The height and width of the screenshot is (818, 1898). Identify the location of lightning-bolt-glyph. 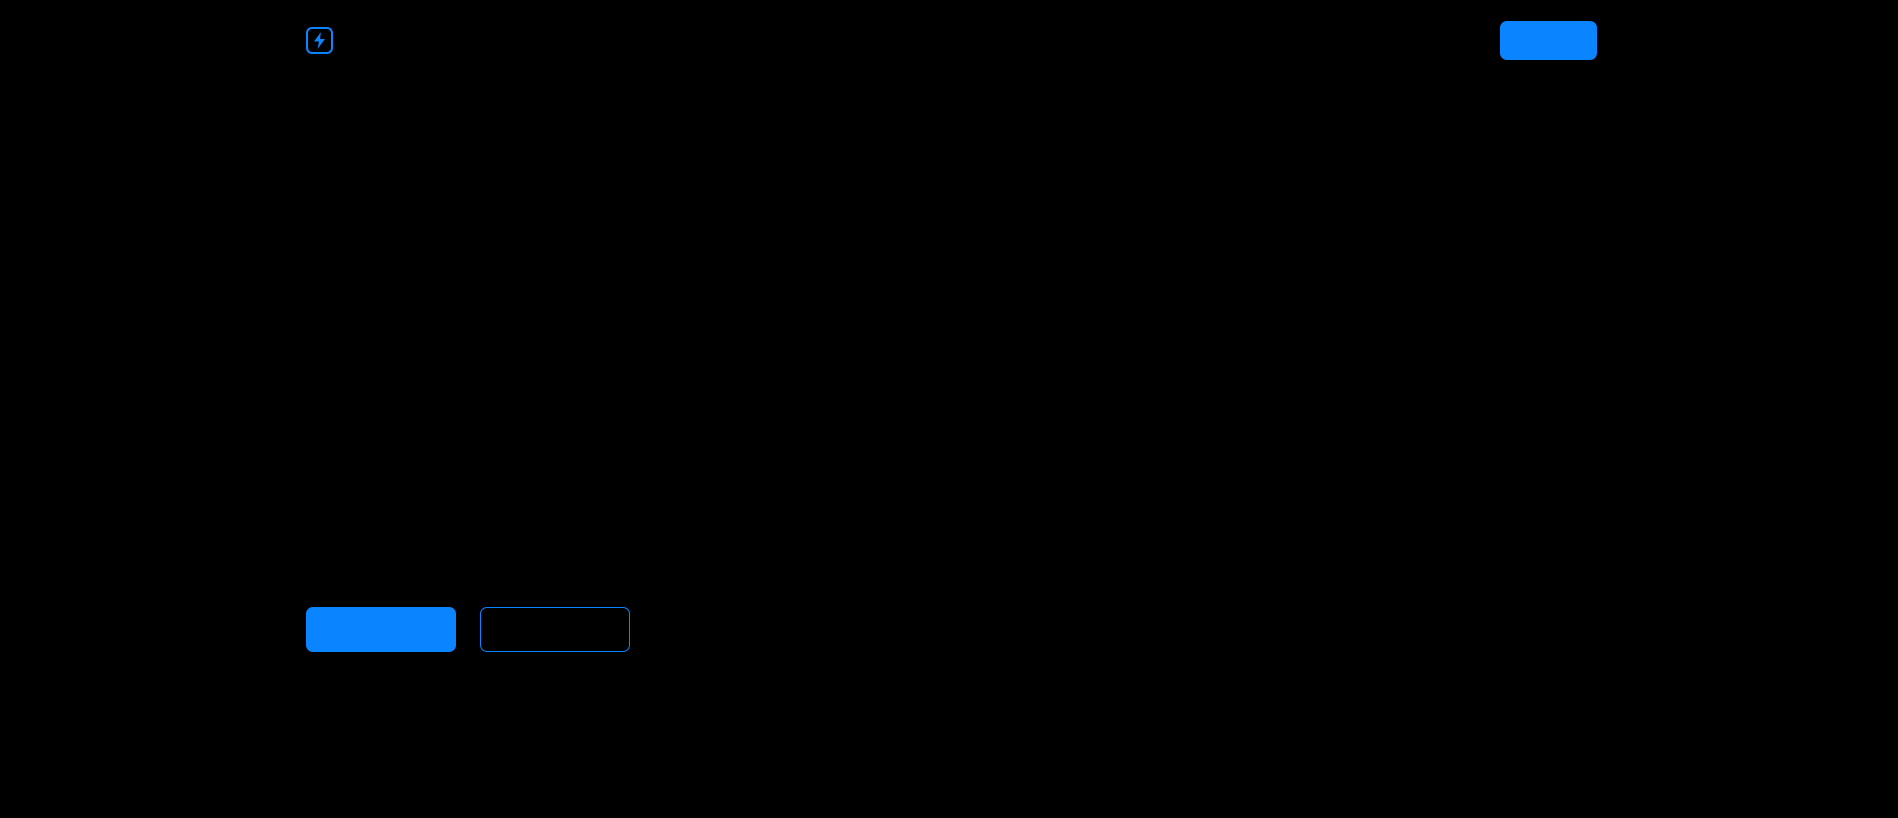
(319, 40).